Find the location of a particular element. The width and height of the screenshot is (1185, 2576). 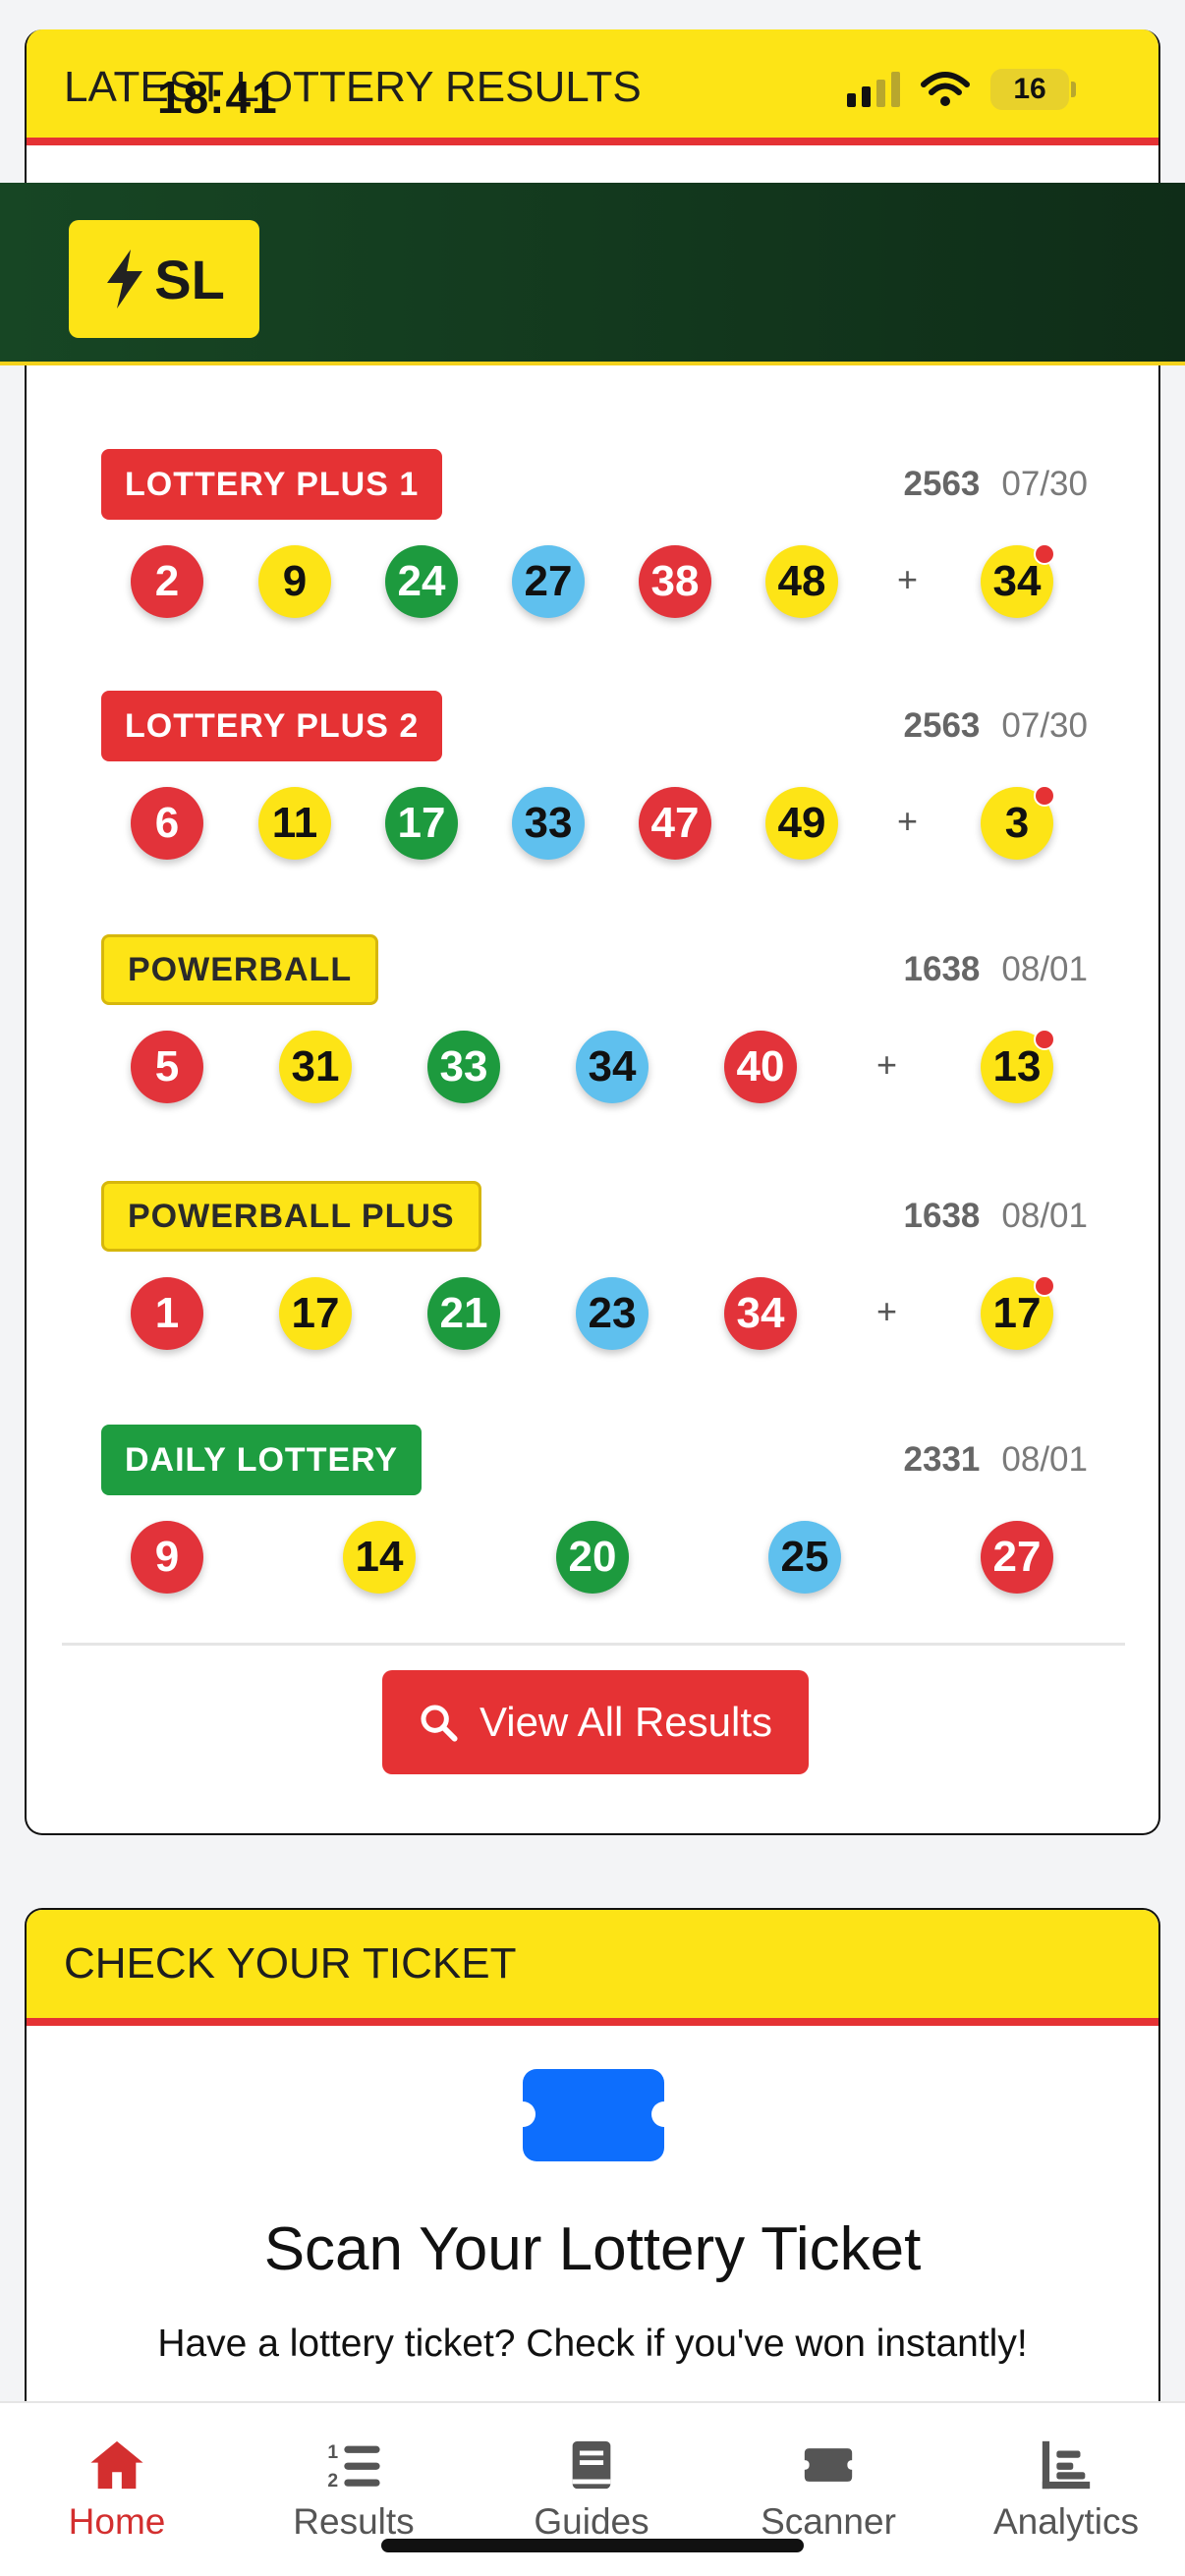

list-ordered-icon: 12 is located at coordinates (353, 2467).